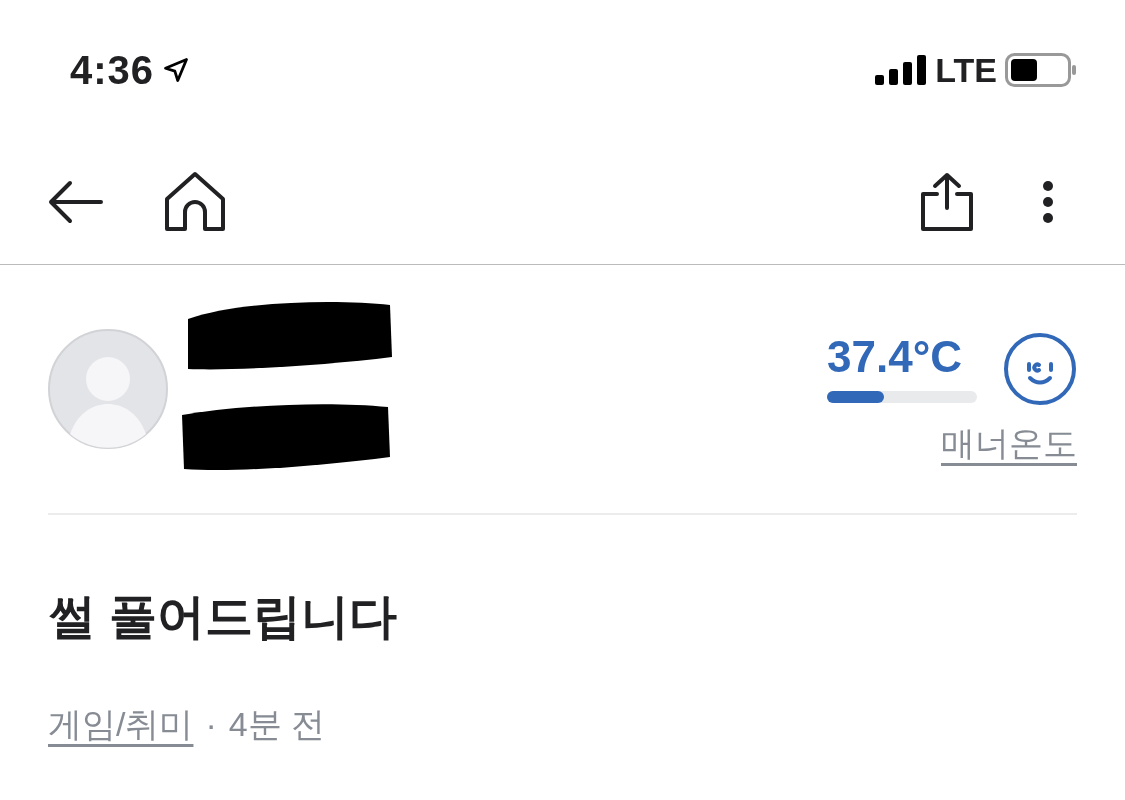  What do you see at coordinates (901, 70) in the screenshot?
I see `signal-icon` at bounding box center [901, 70].